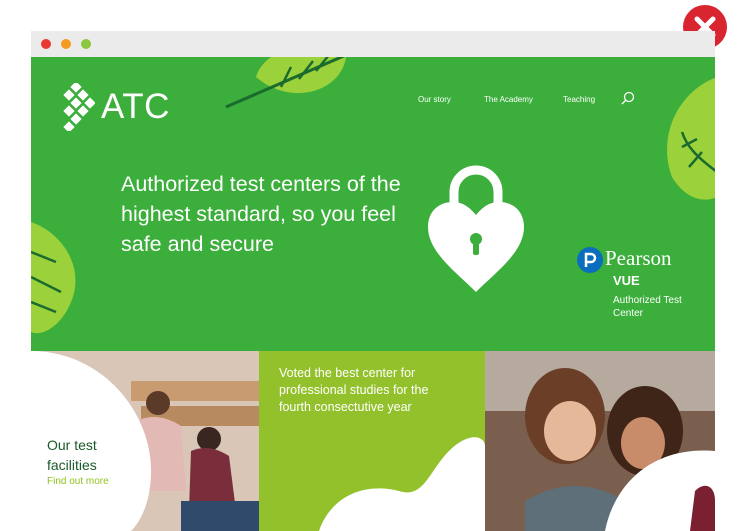 The height and width of the screenshot is (531, 751). I want to click on window-titlebar, so click(373, 44).